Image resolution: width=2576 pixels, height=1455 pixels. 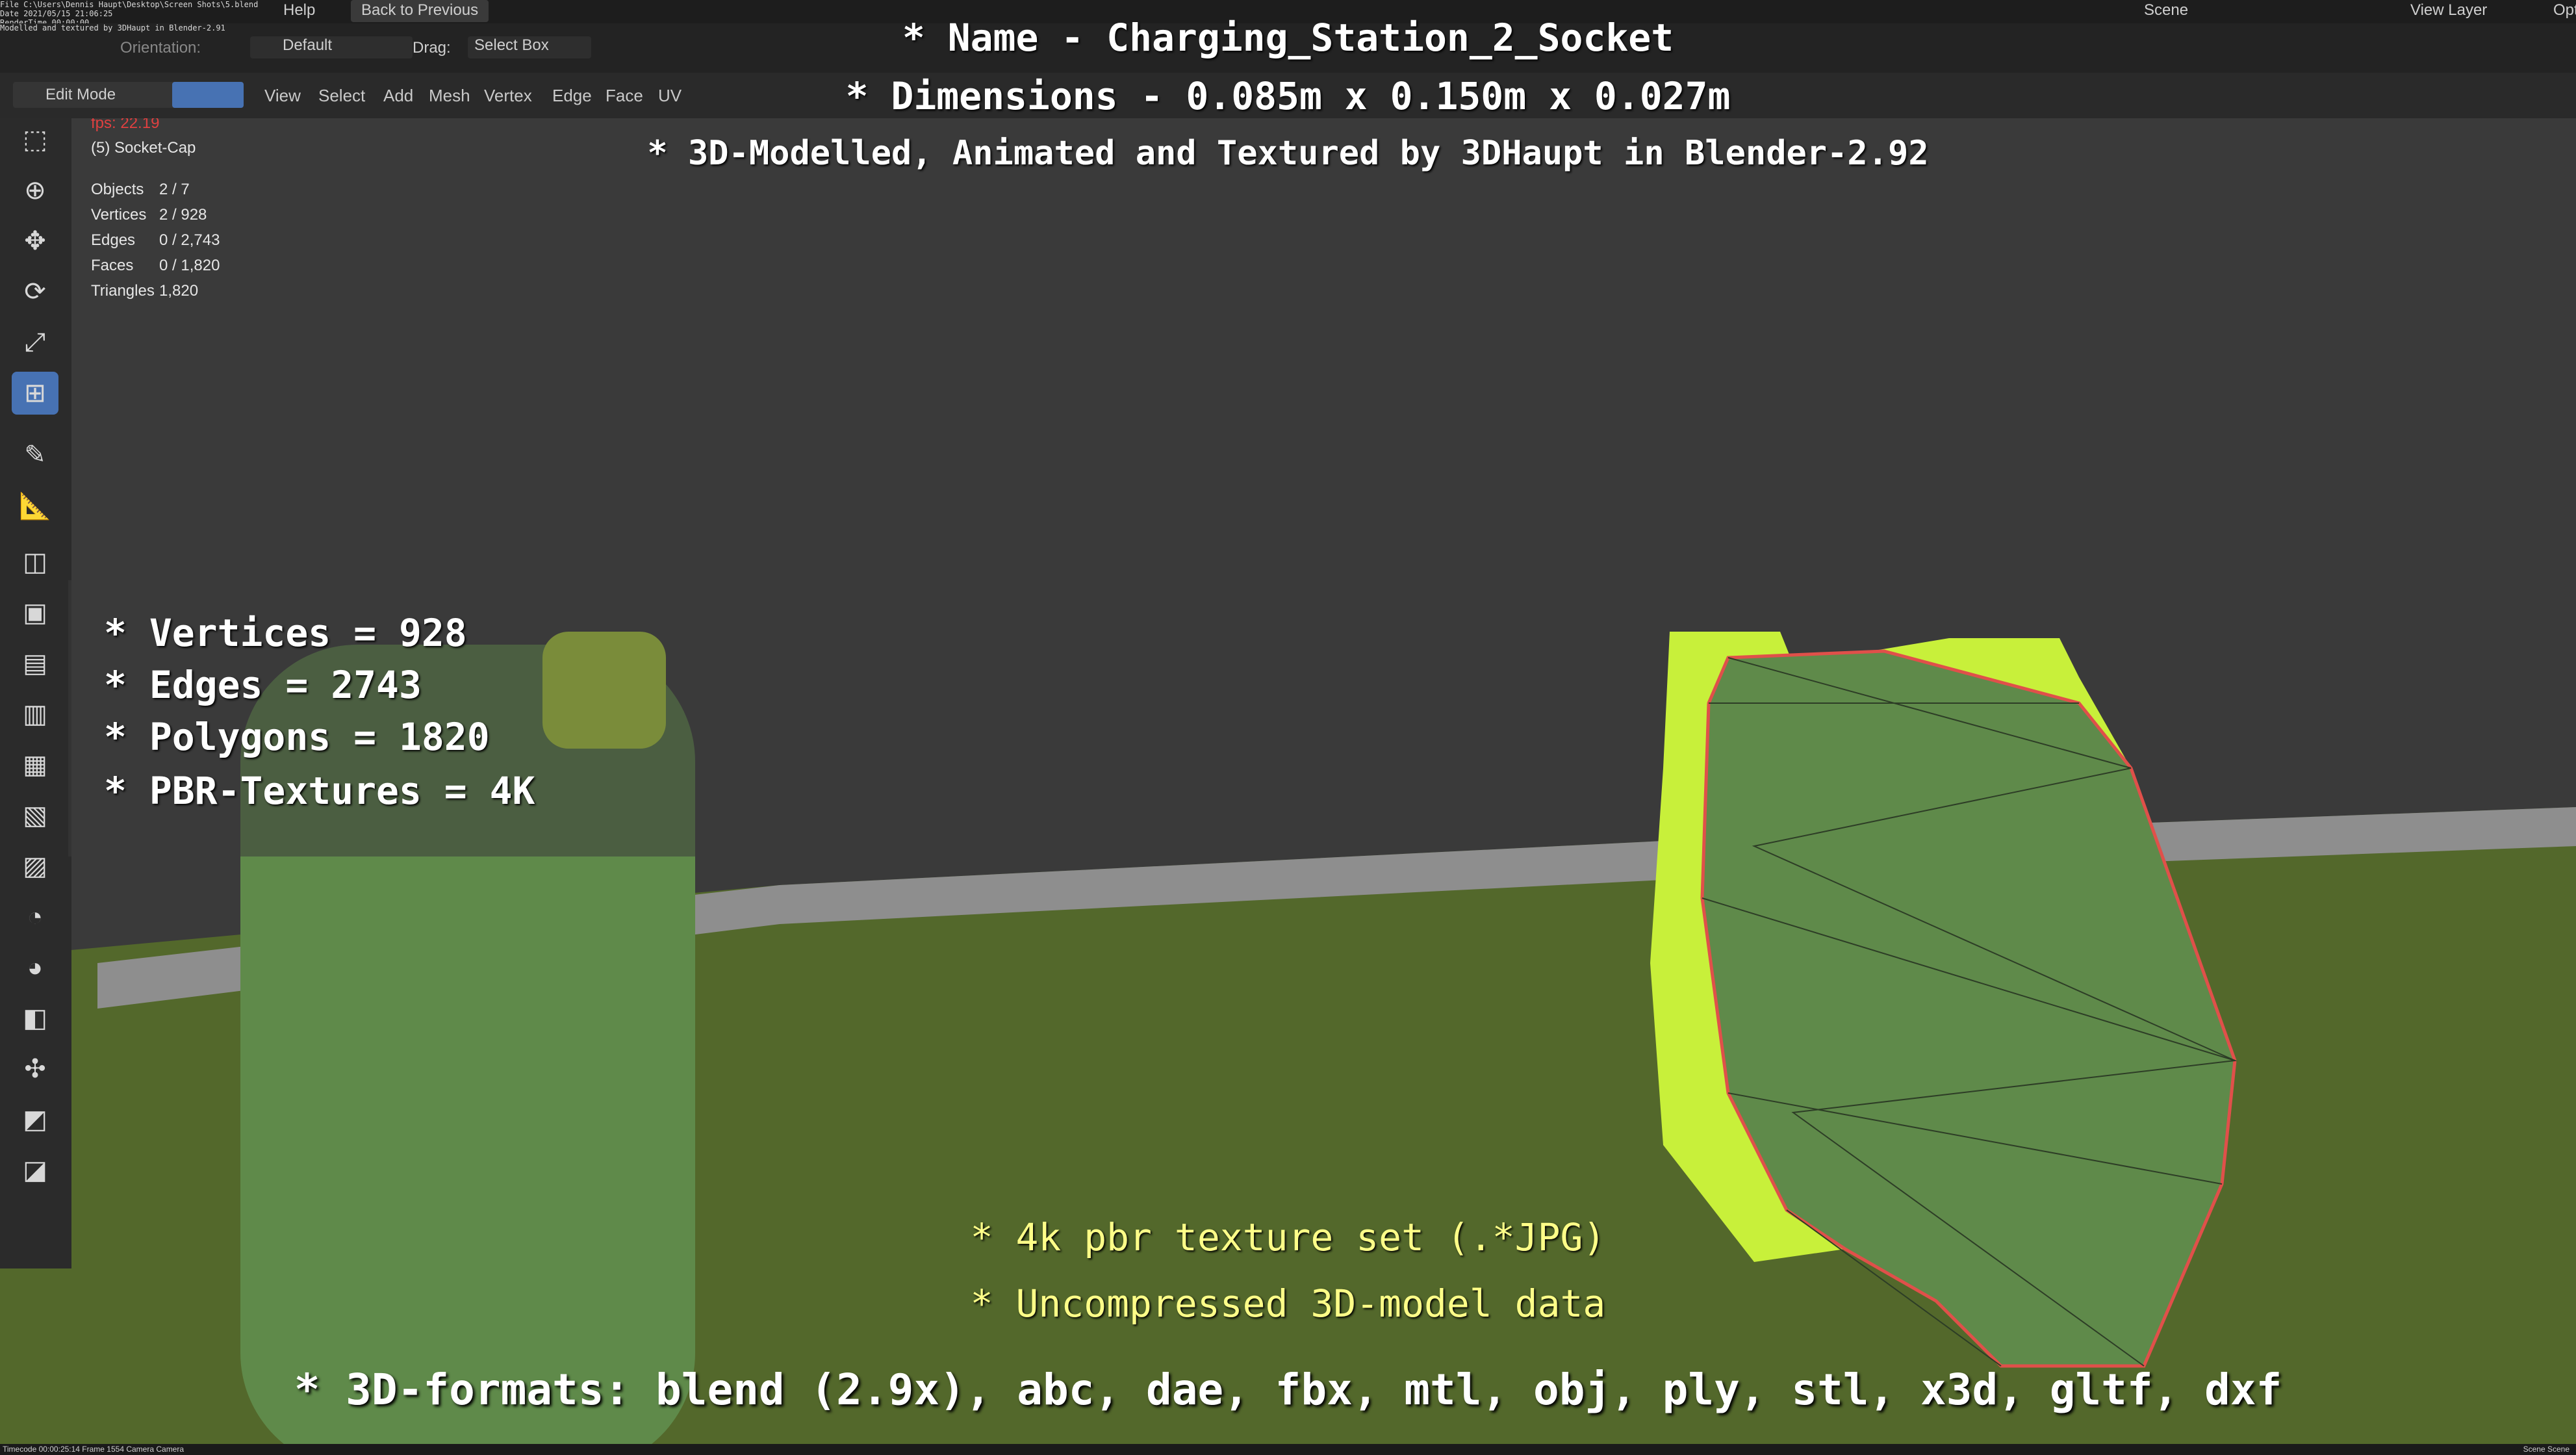 What do you see at coordinates (35, 967) in the screenshot?
I see `smooth-icon: ◕` at bounding box center [35, 967].